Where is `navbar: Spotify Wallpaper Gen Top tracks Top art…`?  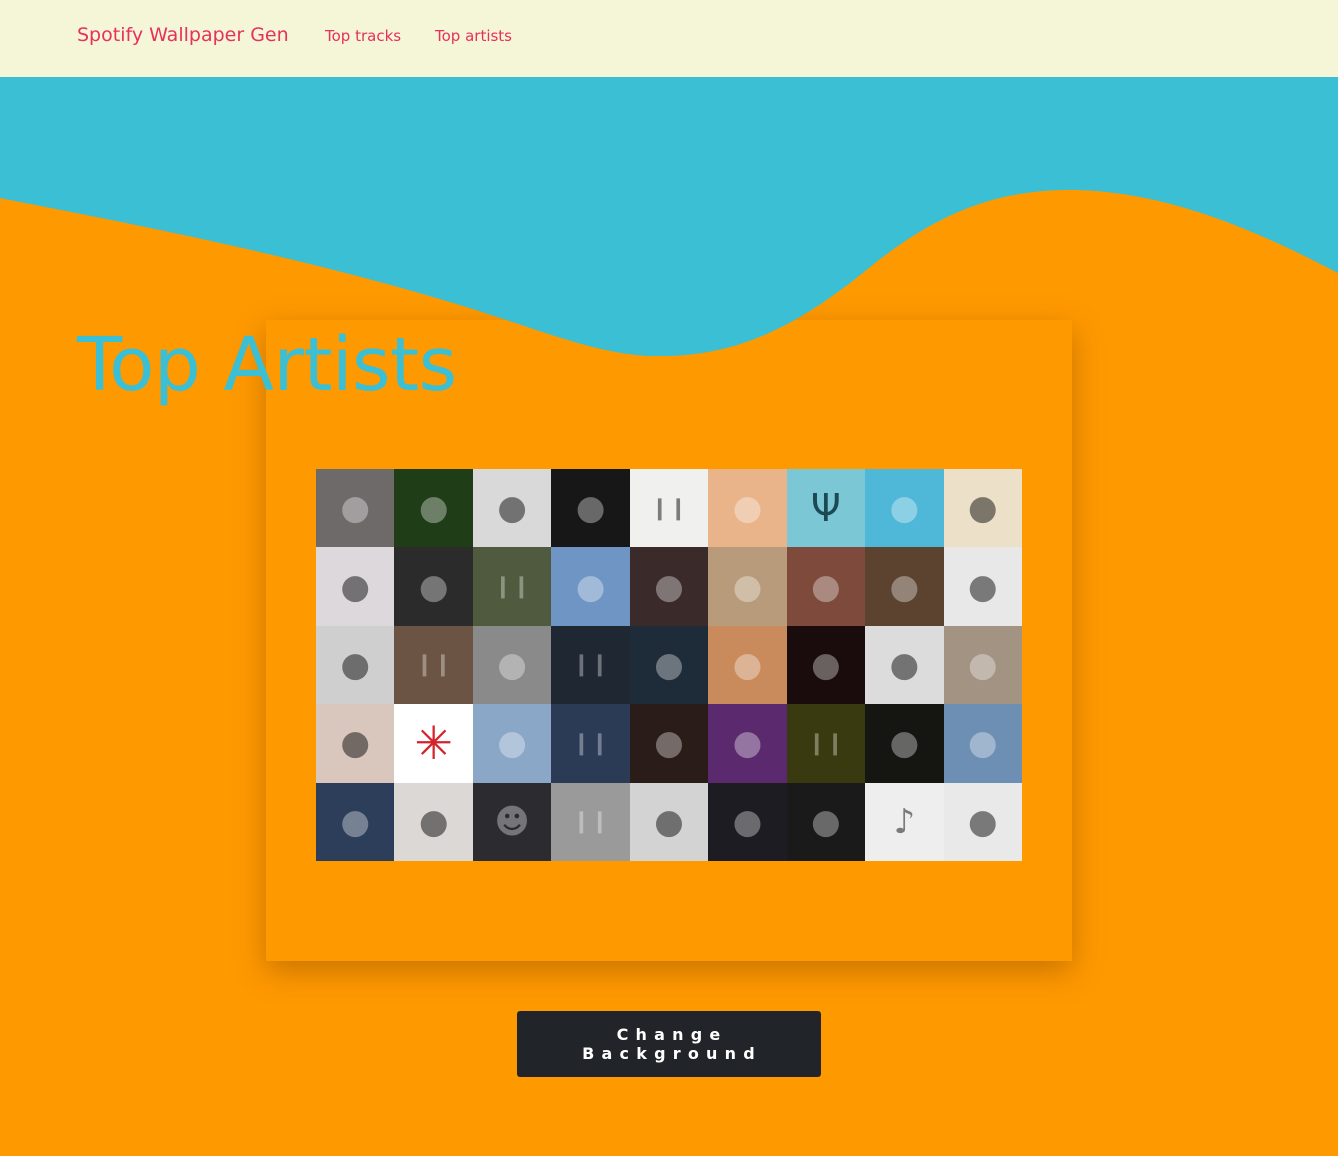
navbar: Spotify Wallpaper Gen Top tracks Top art… is located at coordinates (669, 38).